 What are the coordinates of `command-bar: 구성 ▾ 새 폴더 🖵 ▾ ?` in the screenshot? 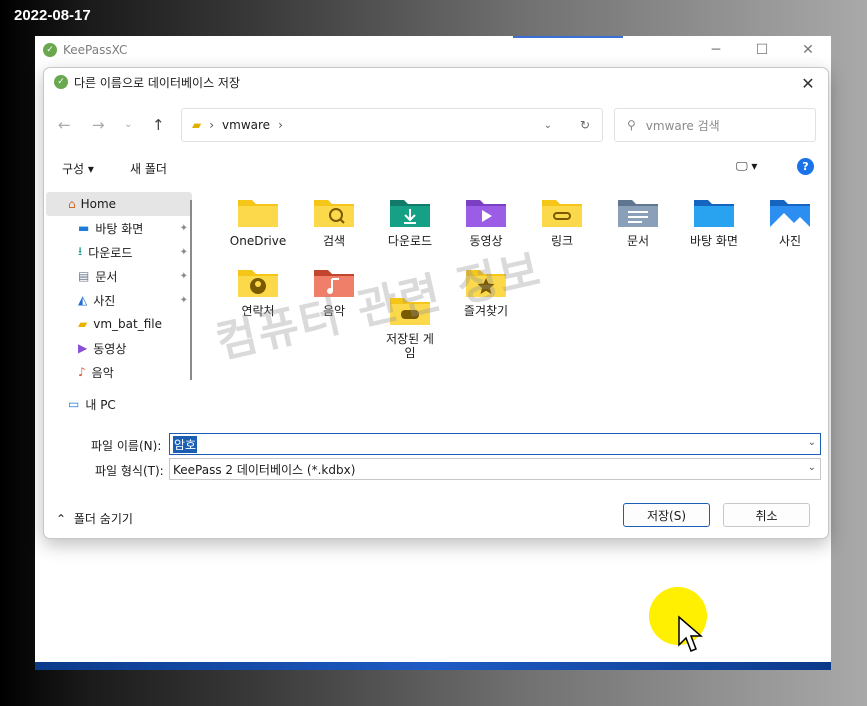 It's located at (436, 168).